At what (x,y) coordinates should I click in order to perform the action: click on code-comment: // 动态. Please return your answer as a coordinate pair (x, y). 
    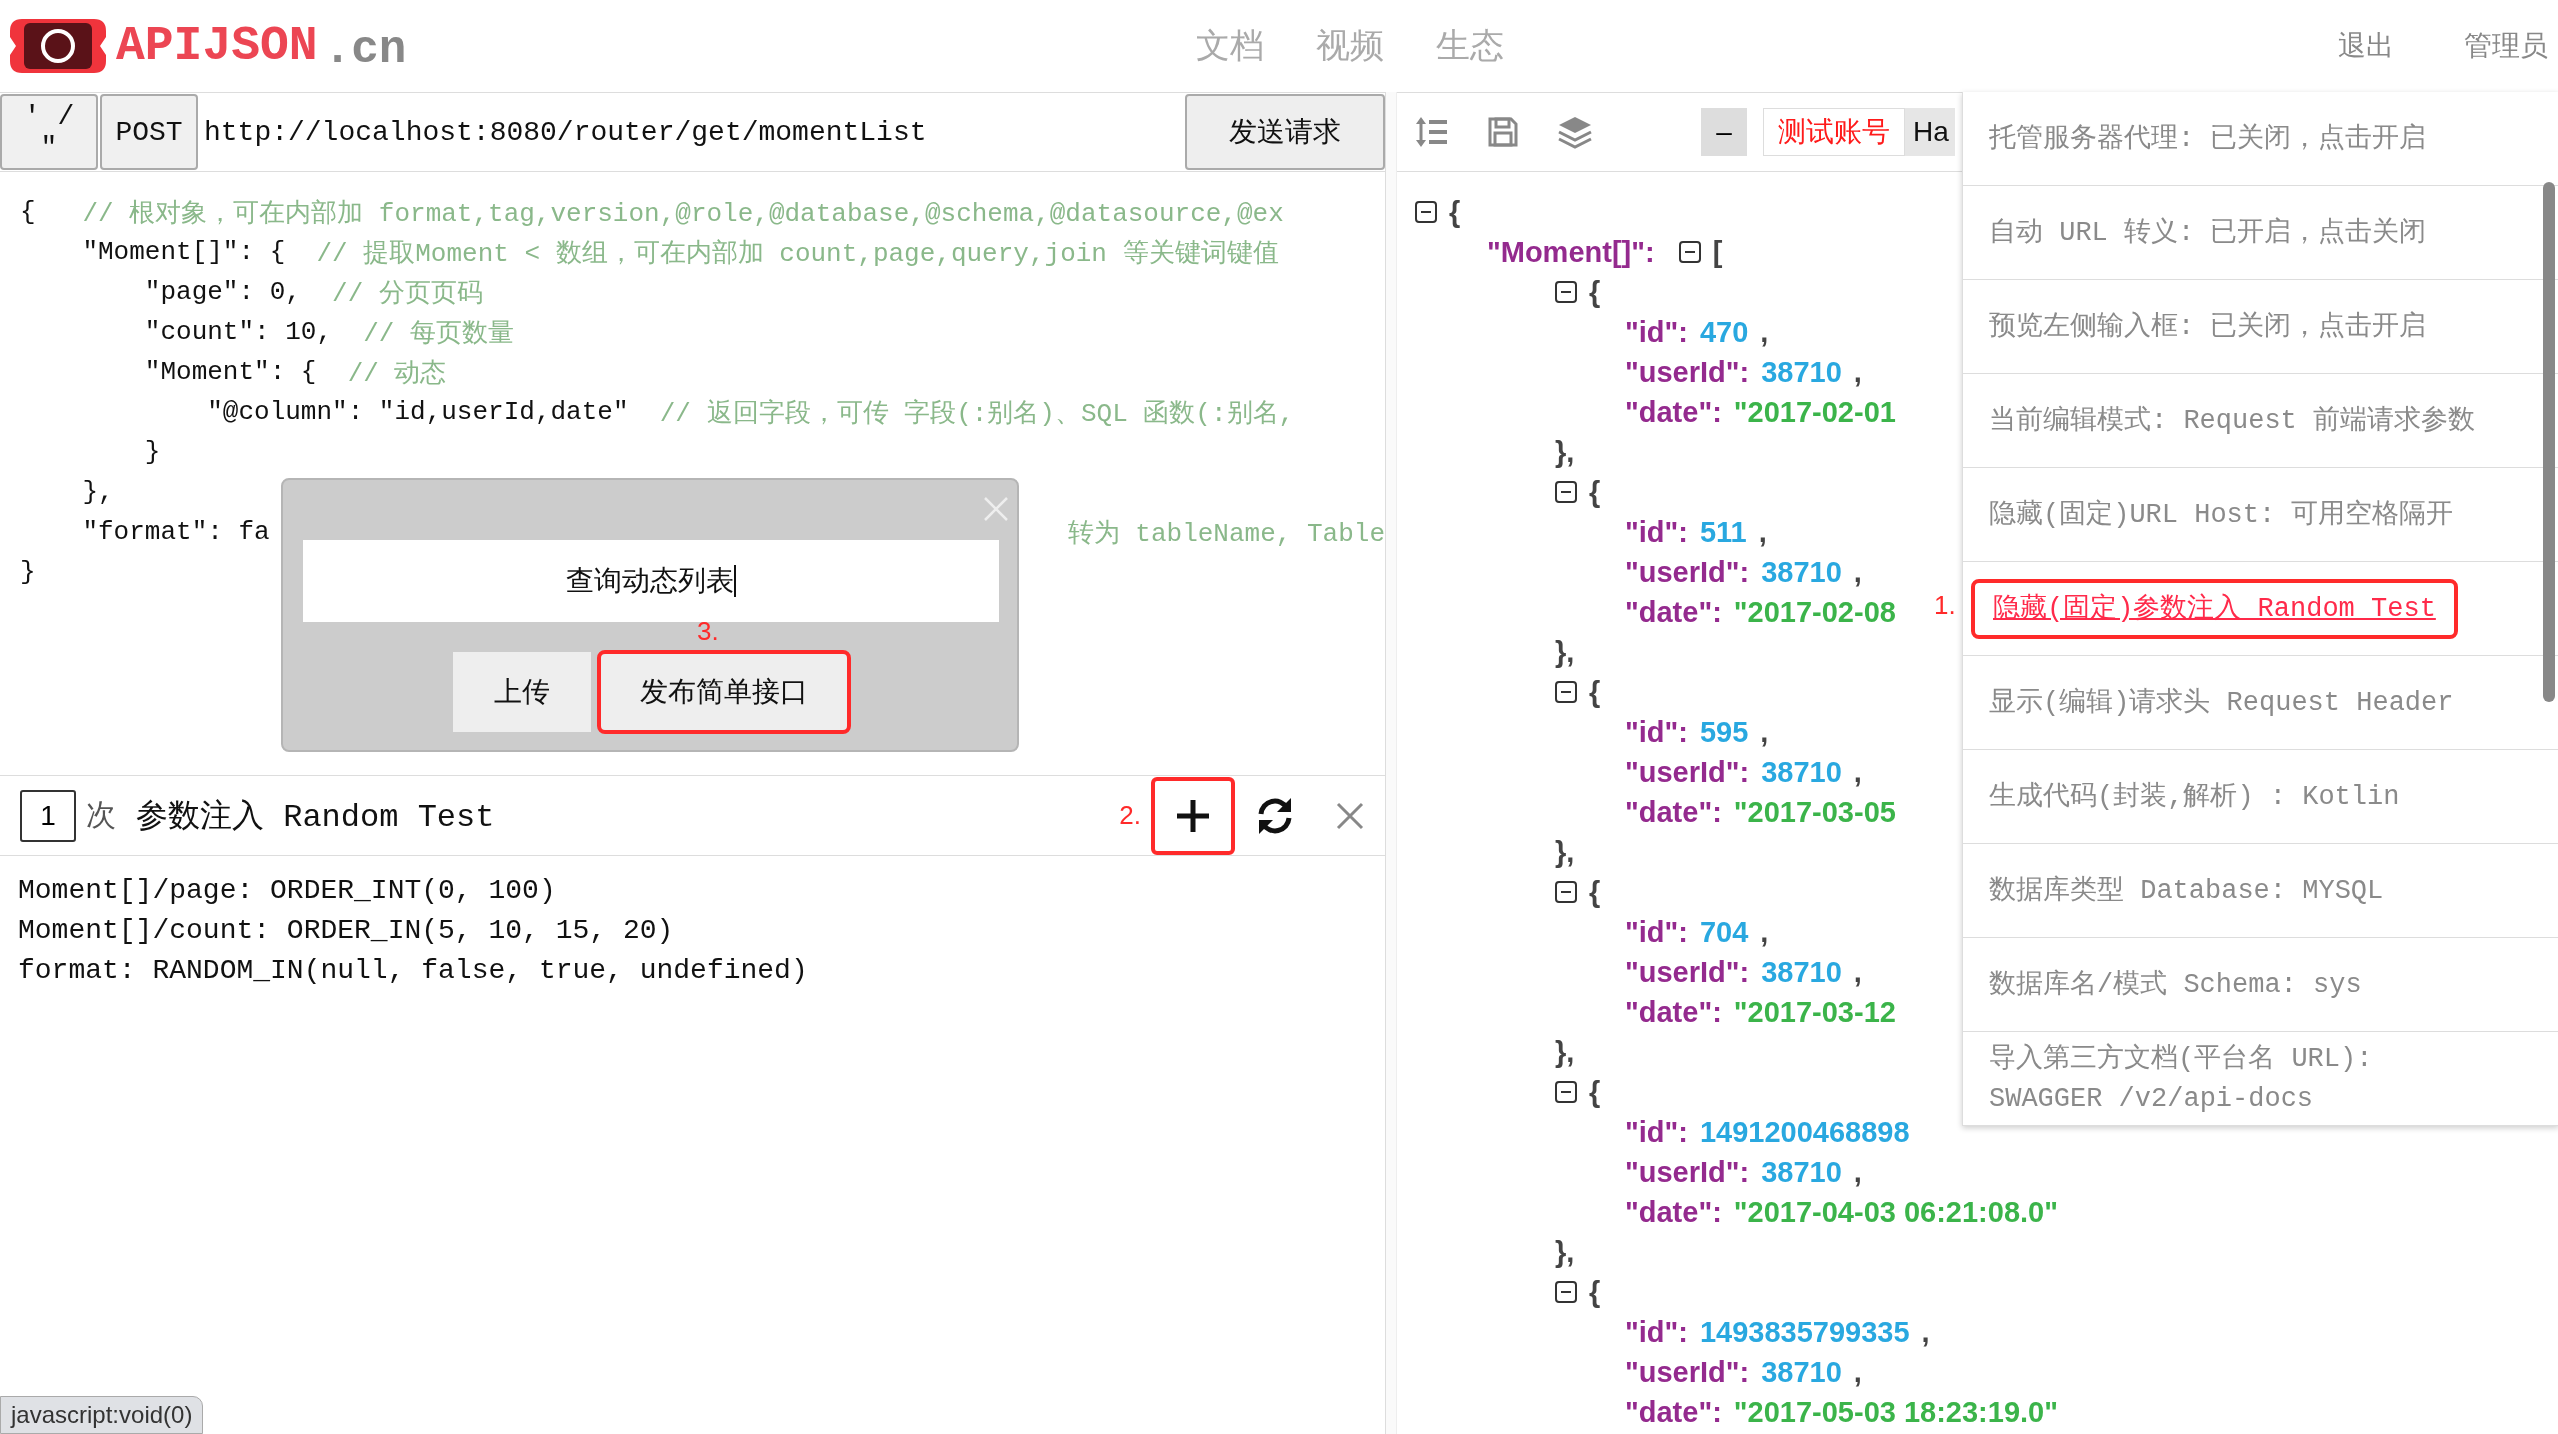
    Looking at the image, I should click on (397, 373).